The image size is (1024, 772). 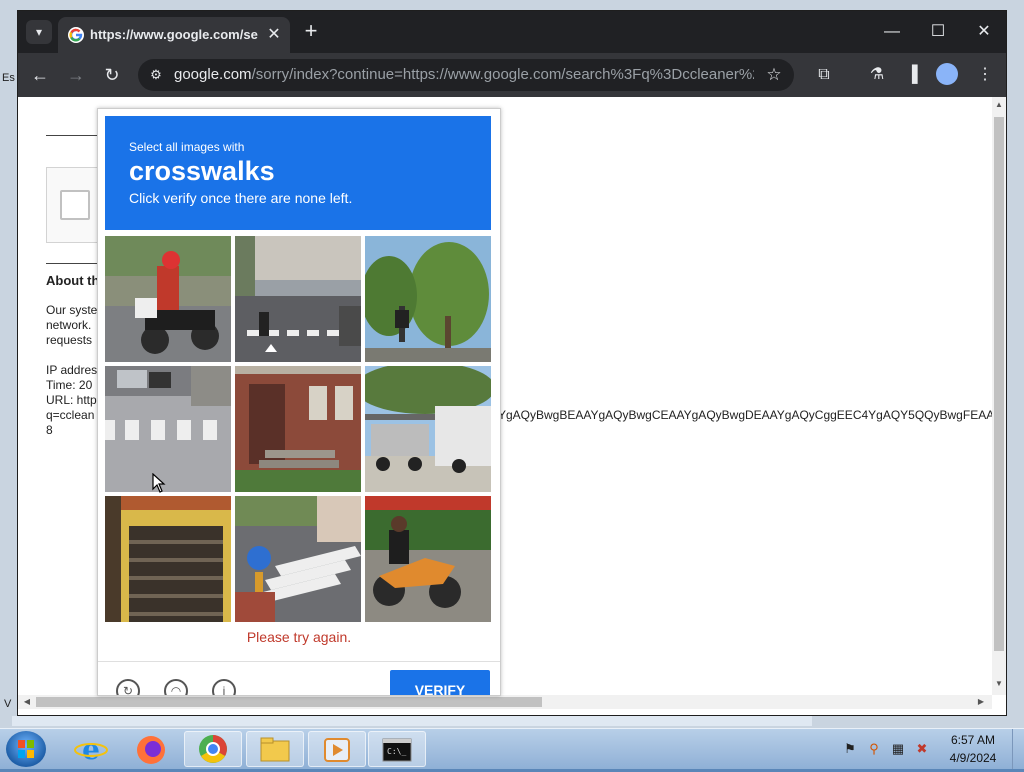 What do you see at coordinates (850, 749) in the screenshot?
I see `action-center-flag-icon: ⚑` at bounding box center [850, 749].